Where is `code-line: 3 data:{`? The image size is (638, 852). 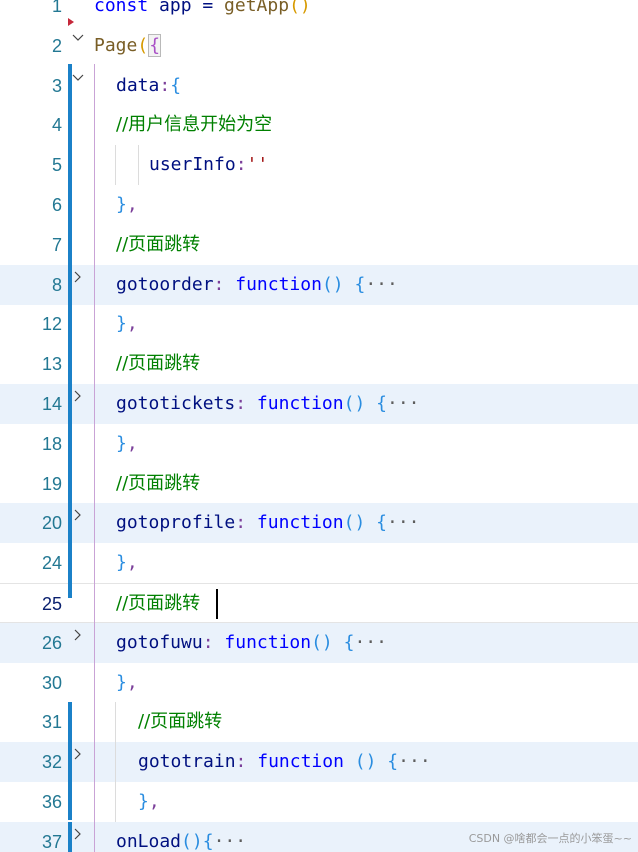
code-line: 3 data:{ is located at coordinates (319, 86).